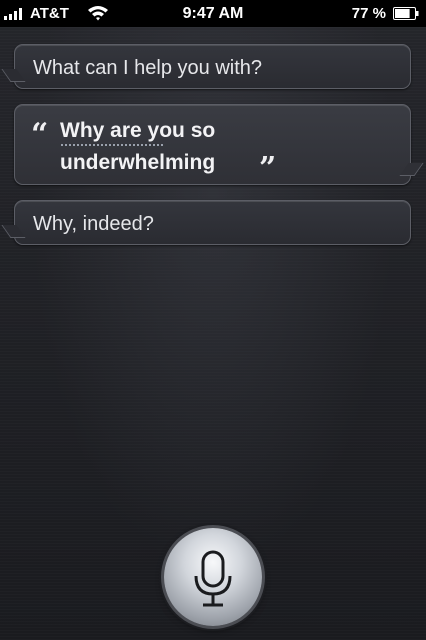 Image resolution: width=426 pixels, height=640 pixels. I want to click on siri-prompt-bubble: What can I help you with?, so click(212, 66).